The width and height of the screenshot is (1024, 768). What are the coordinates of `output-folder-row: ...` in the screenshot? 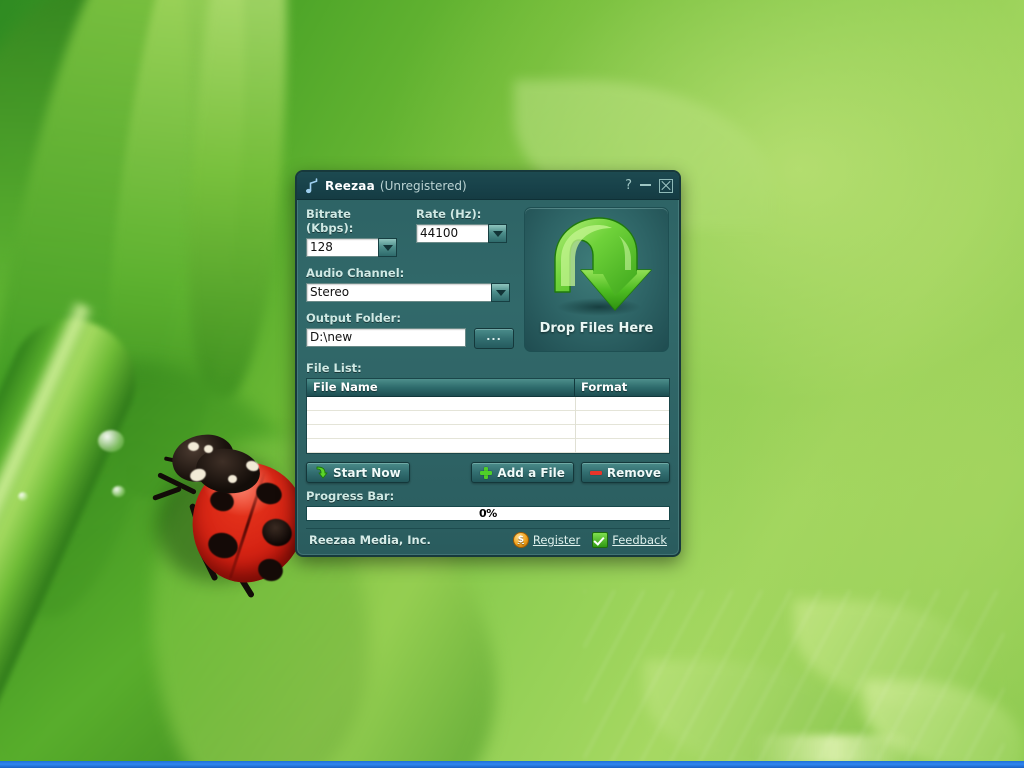 It's located at (411, 338).